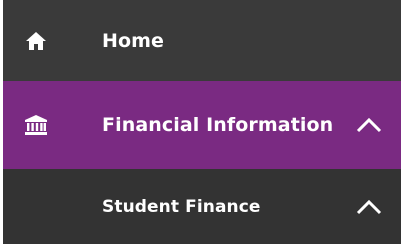  I want to click on bank-icon, so click(36, 125).